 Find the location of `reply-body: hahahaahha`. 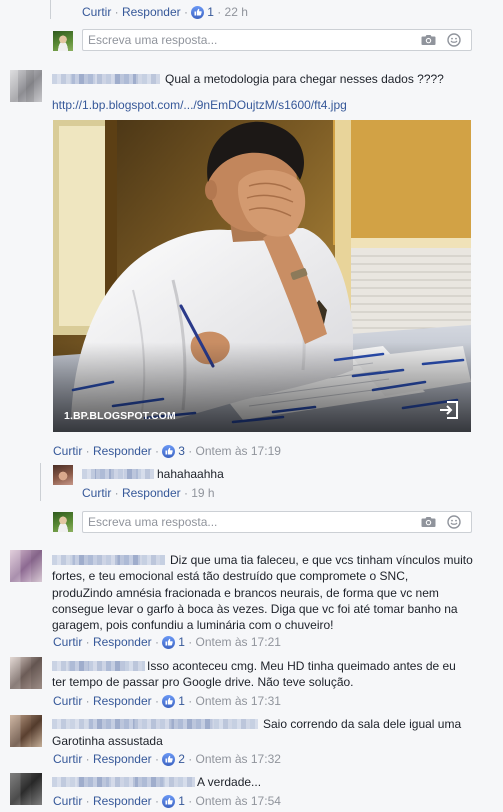

reply-body: hahahaahha is located at coordinates (153, 474).